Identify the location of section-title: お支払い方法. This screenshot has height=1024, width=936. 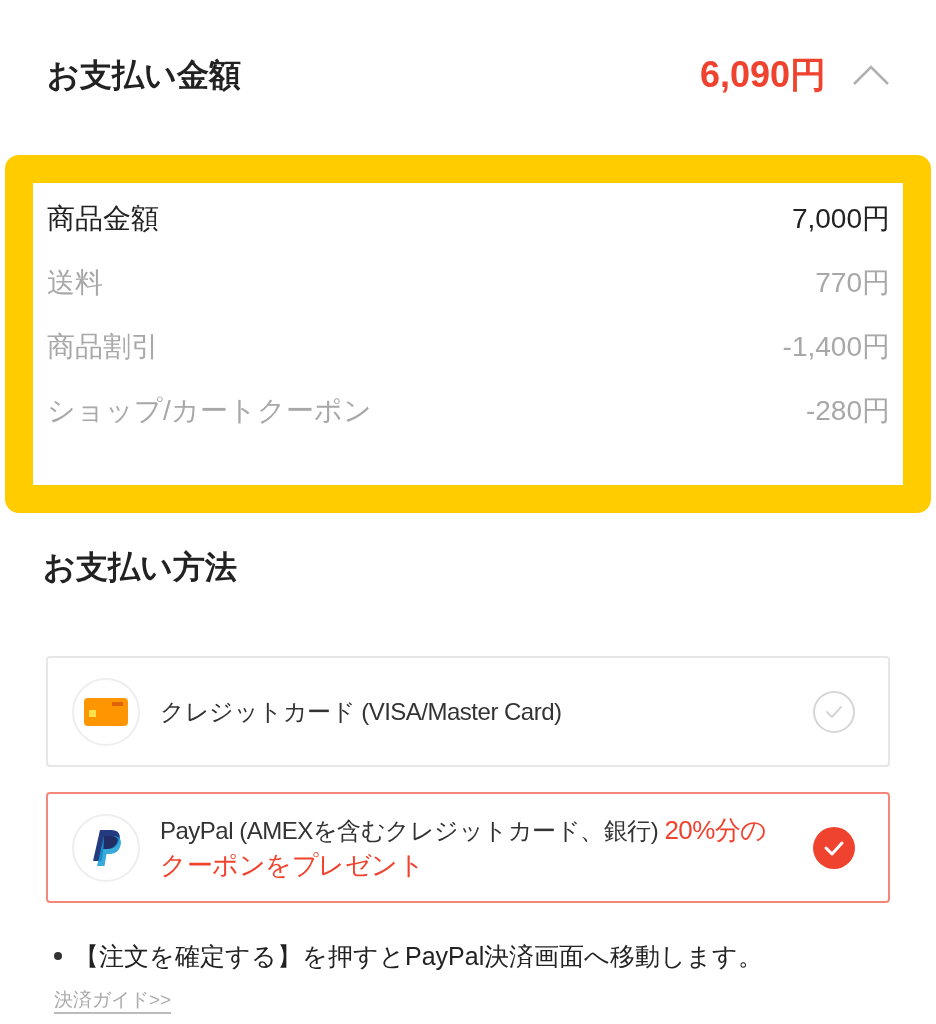
(140, 567).